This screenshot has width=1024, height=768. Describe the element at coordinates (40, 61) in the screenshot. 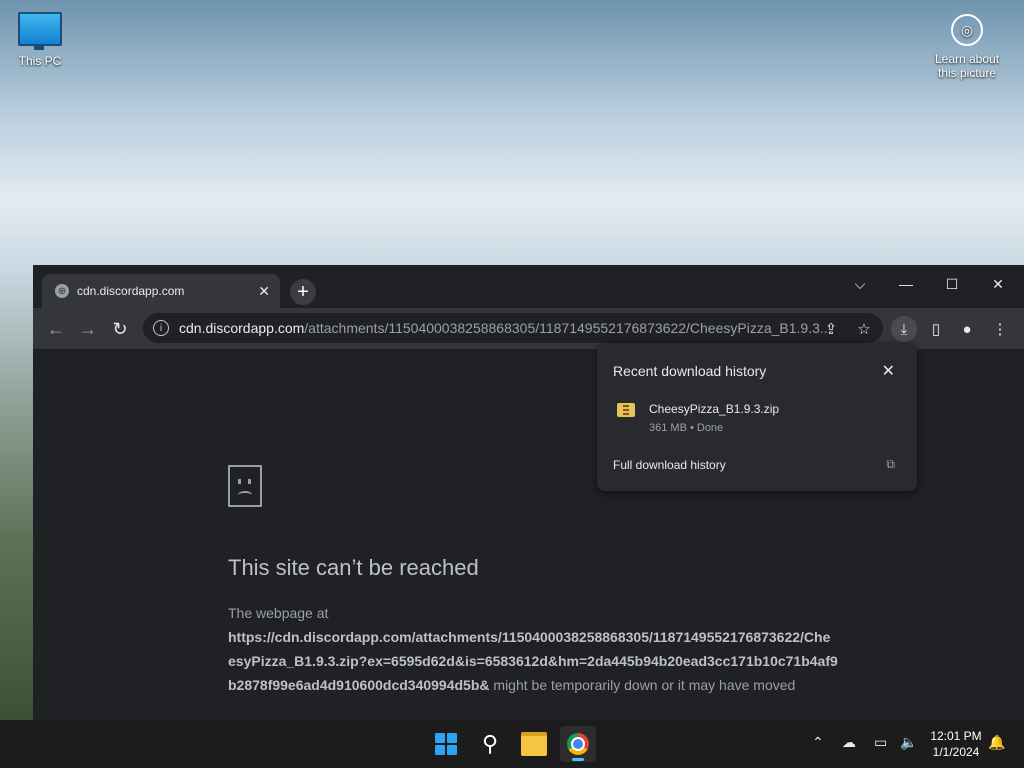

I see `this-pc-label: This PC` at that location.